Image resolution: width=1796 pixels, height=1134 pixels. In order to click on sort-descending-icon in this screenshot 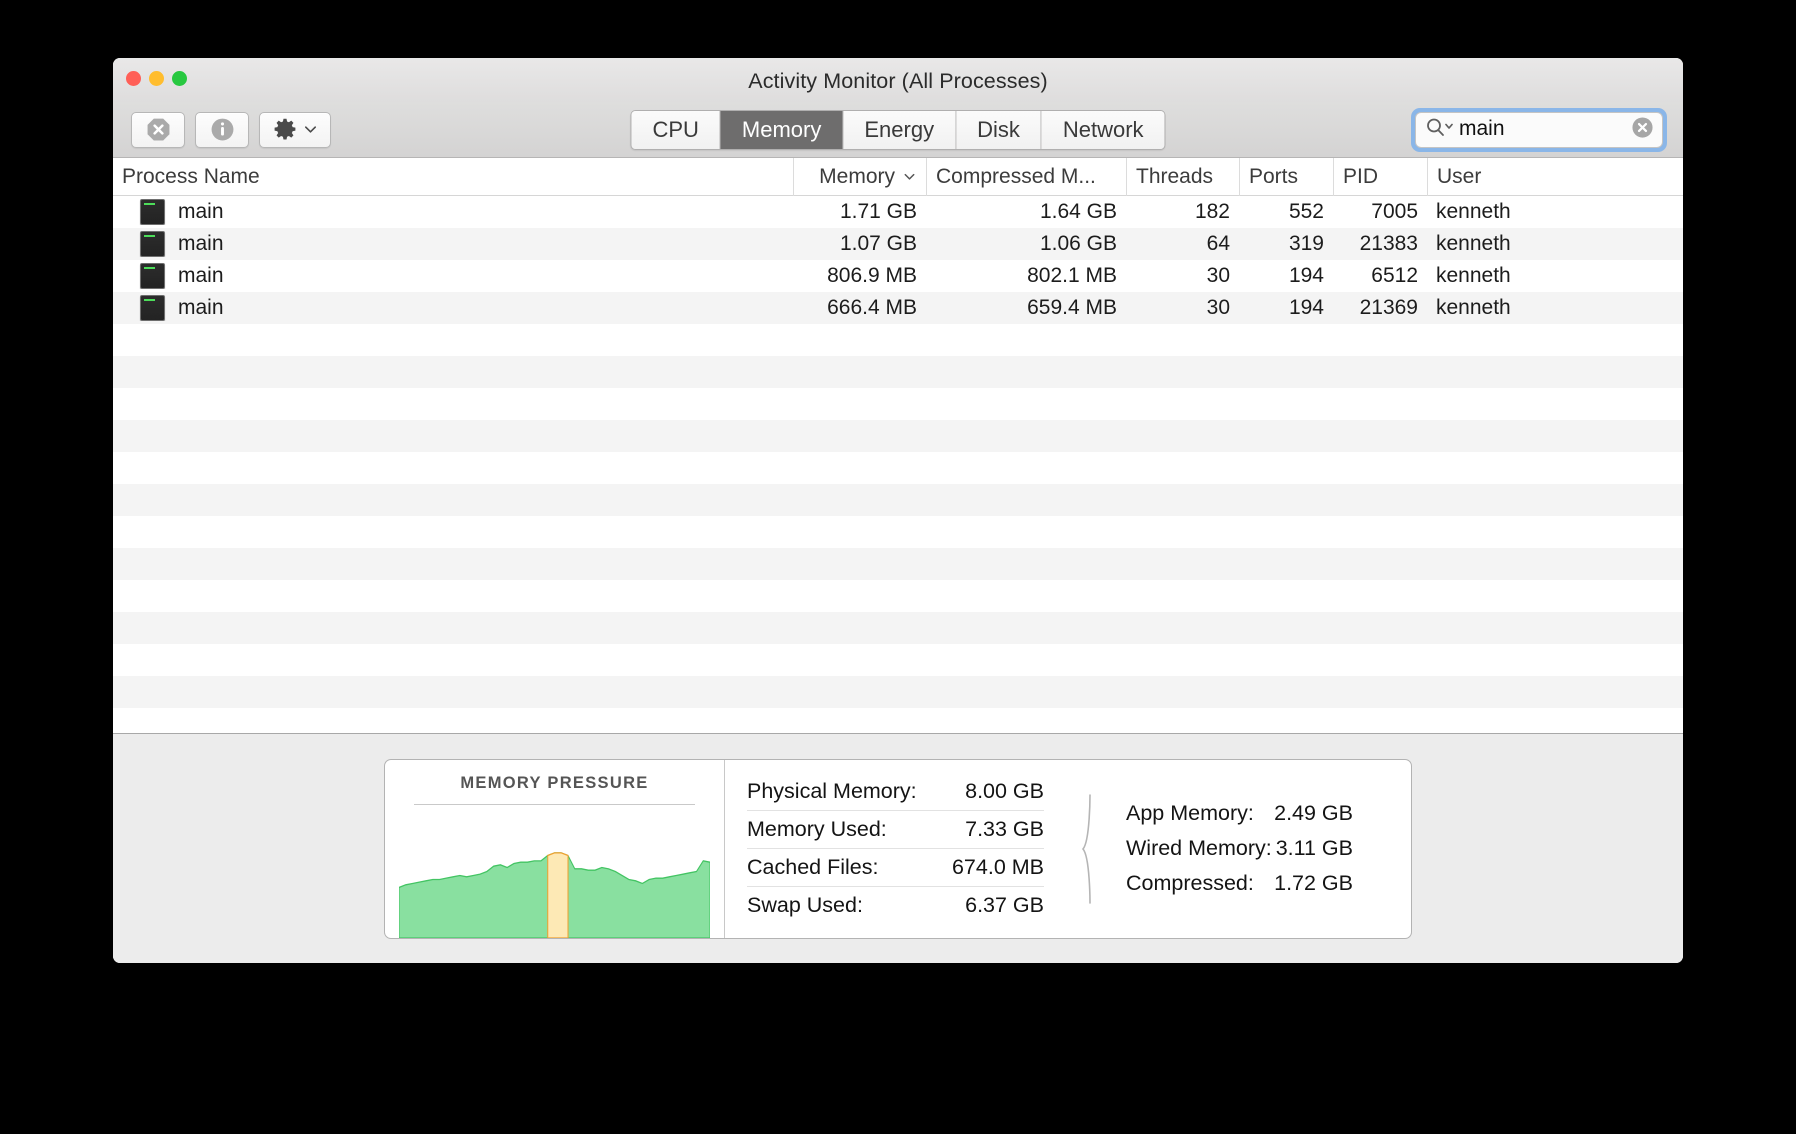, I will do `click(909, 176)`.